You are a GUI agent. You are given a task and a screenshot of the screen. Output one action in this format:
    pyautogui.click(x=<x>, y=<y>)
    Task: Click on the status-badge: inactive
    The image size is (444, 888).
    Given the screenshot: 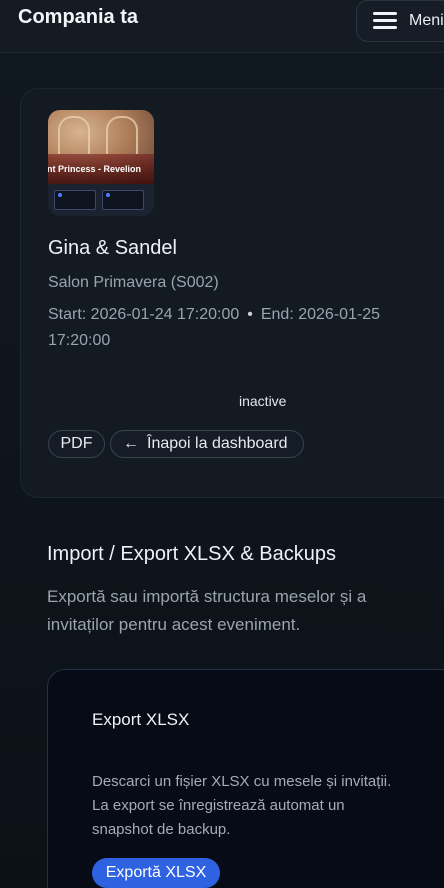 What is the action you would take?
    pyautogui.click(x=263, y=401)
    